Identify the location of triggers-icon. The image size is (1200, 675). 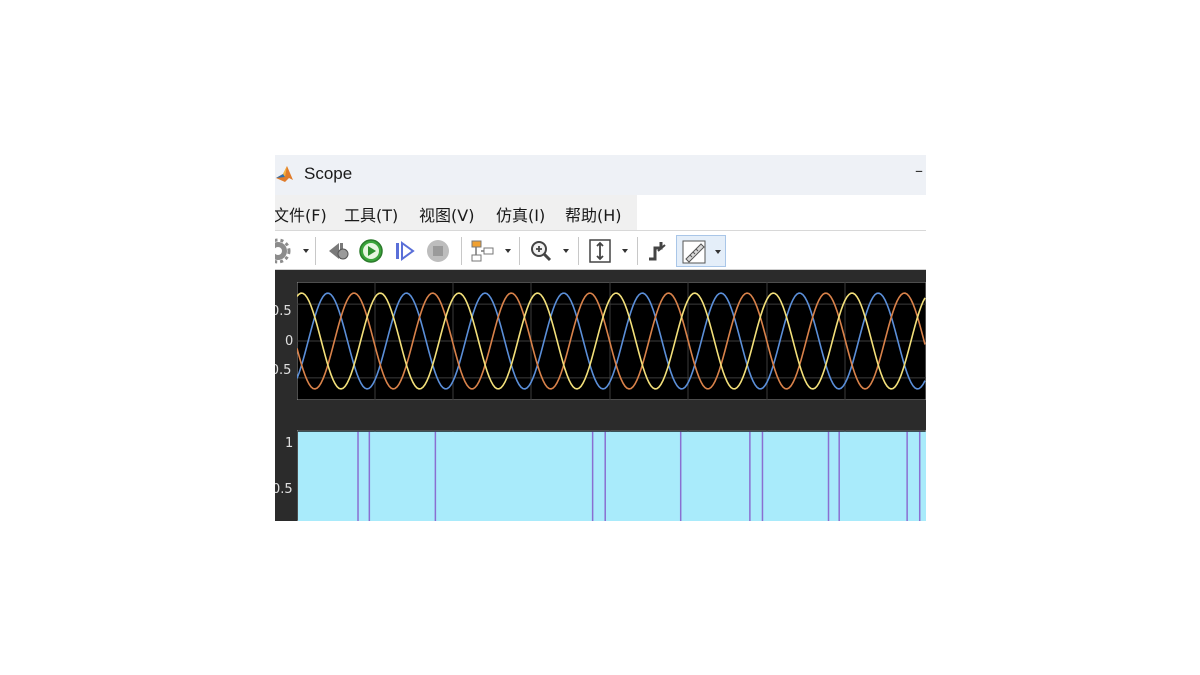
(658, 251).